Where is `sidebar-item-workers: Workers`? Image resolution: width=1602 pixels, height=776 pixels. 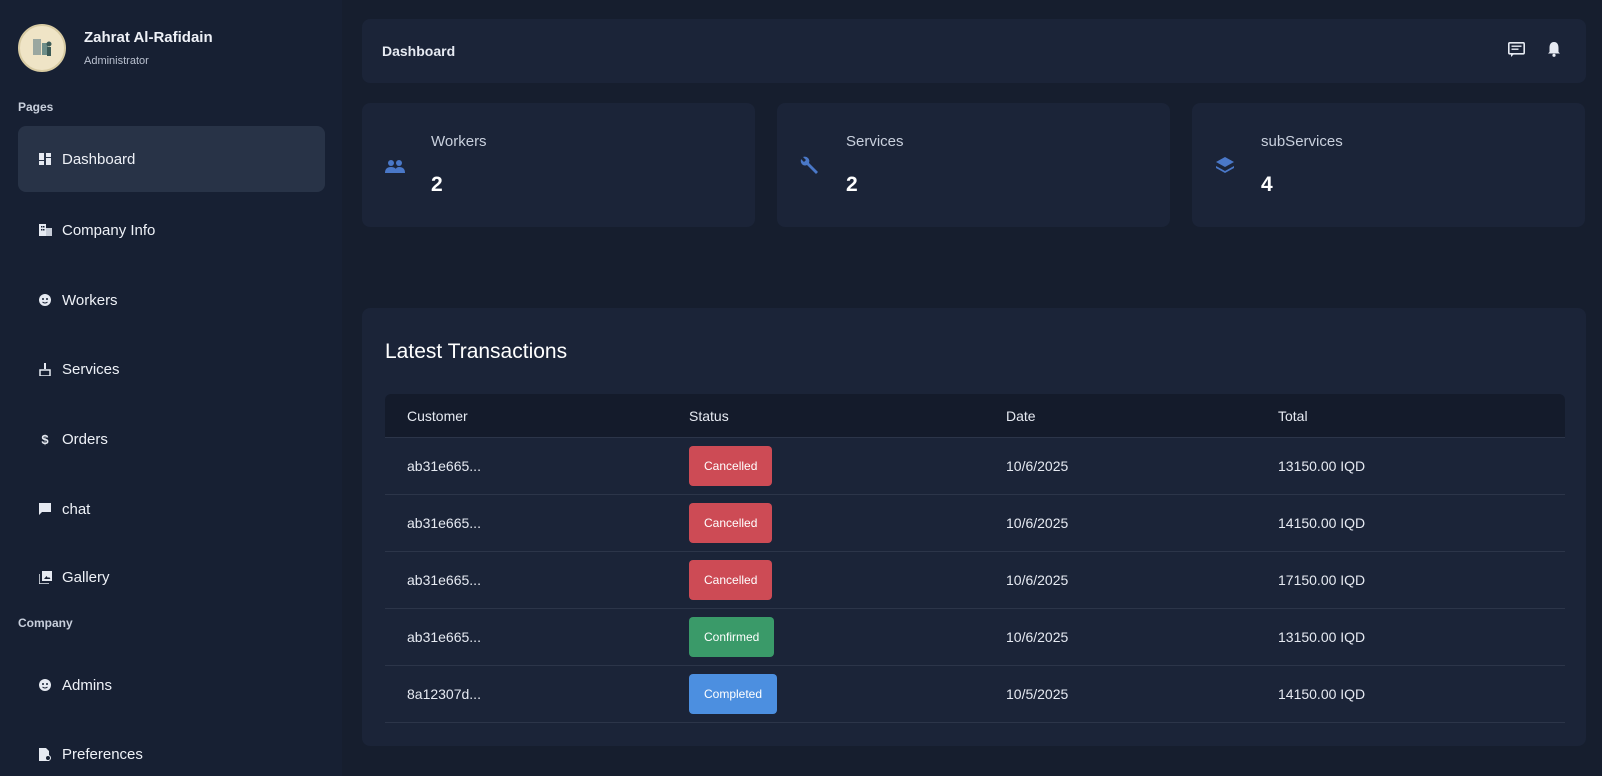 sidebar-item-workers: Workers is located at coordinates (171, 300).